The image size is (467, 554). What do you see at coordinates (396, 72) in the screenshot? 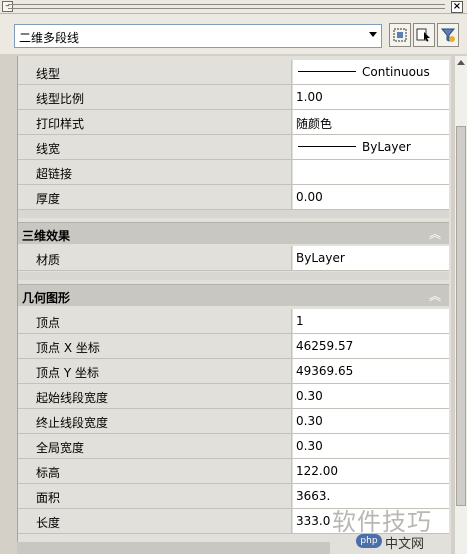
I see `property-value-text: Continuous` at bounding box center [396, 72].